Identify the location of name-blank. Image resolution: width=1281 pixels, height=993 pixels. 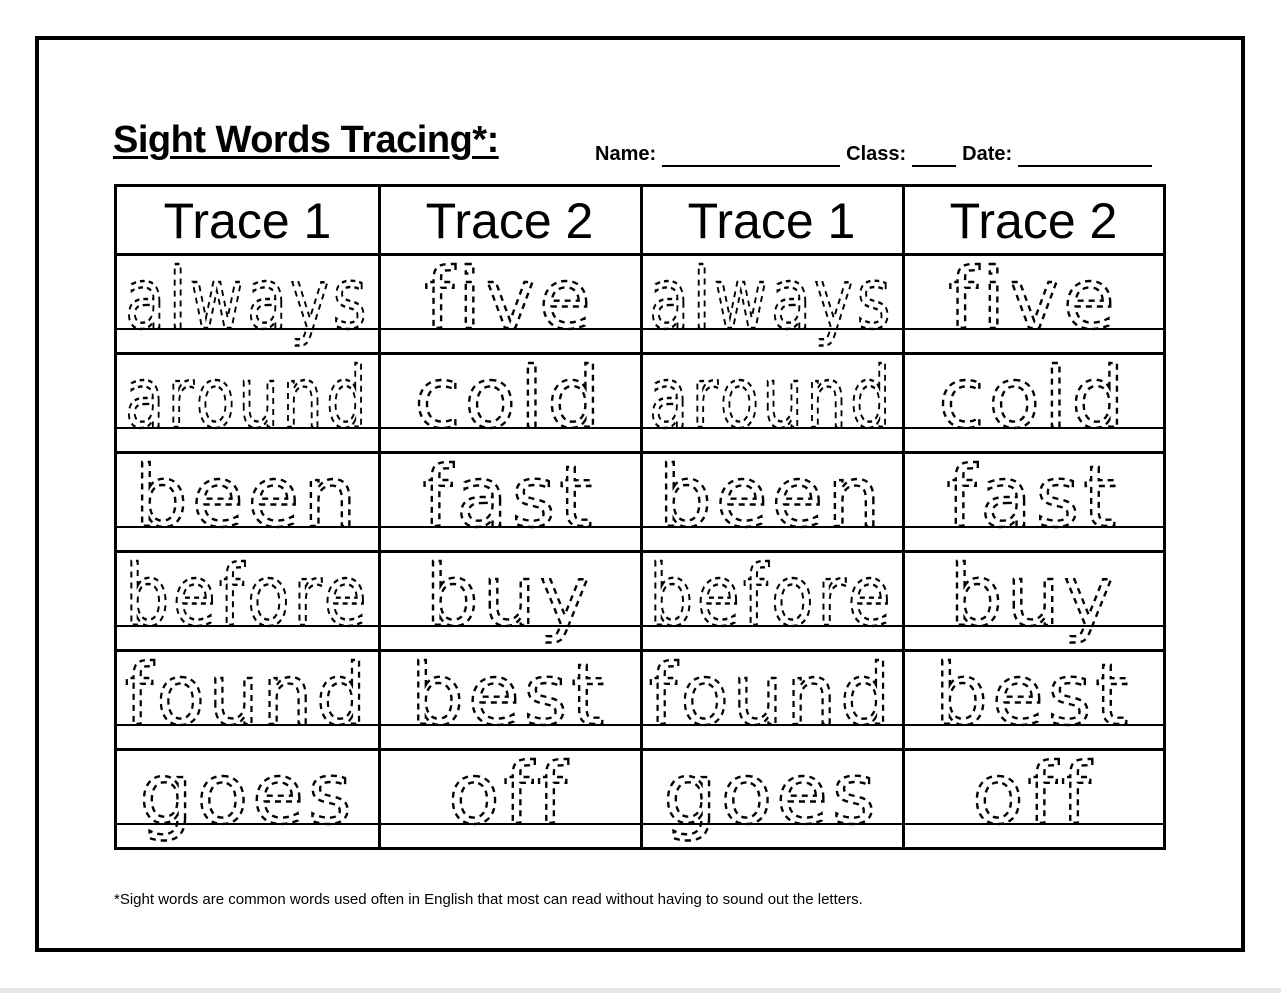
(751, 156).